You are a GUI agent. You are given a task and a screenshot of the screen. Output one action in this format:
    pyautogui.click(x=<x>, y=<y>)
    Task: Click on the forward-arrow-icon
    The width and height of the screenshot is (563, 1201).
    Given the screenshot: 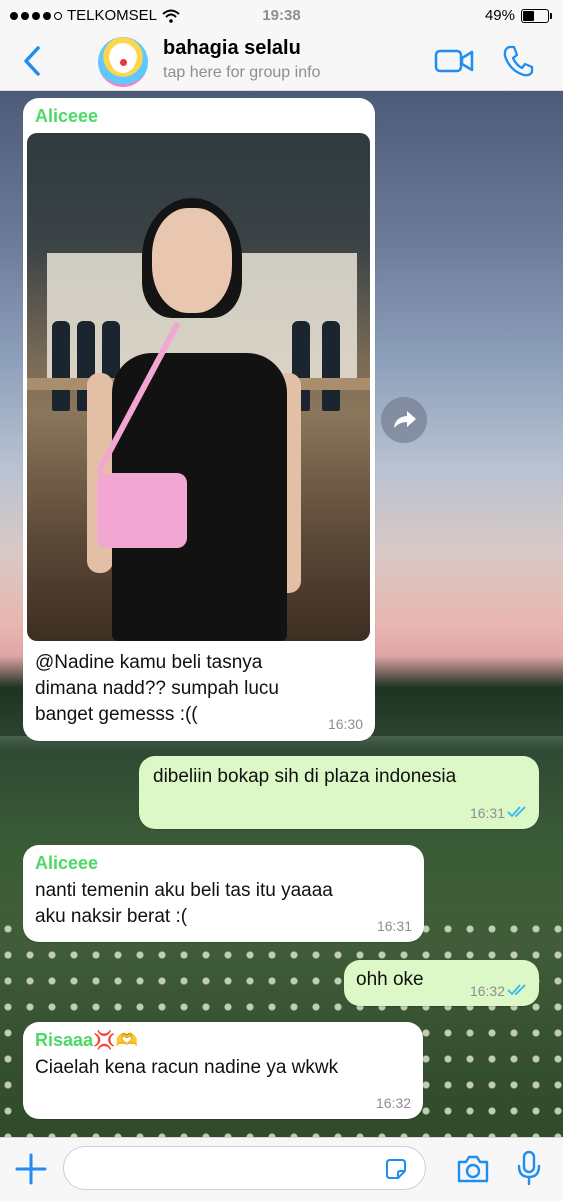 What is the action you would take?
    pyautogui.click(x=405, y=419)
    